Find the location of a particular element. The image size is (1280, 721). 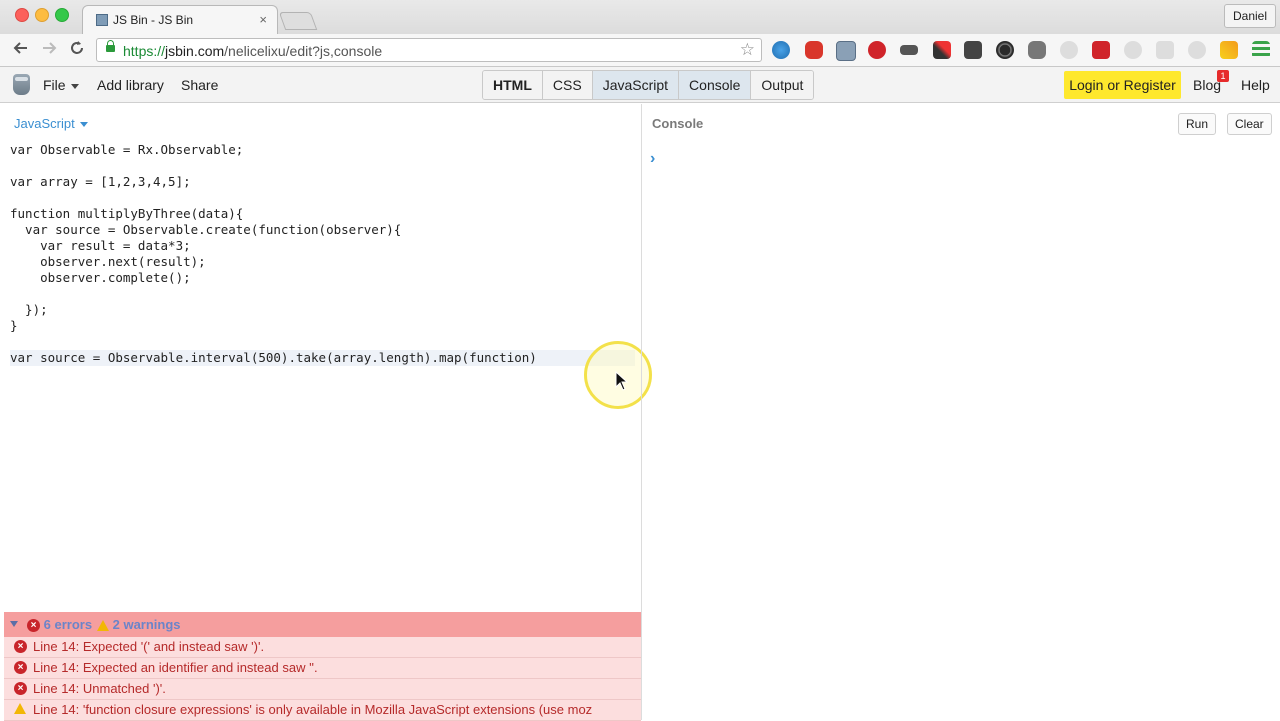

code-line: }); is located at coordinates (29, 309).